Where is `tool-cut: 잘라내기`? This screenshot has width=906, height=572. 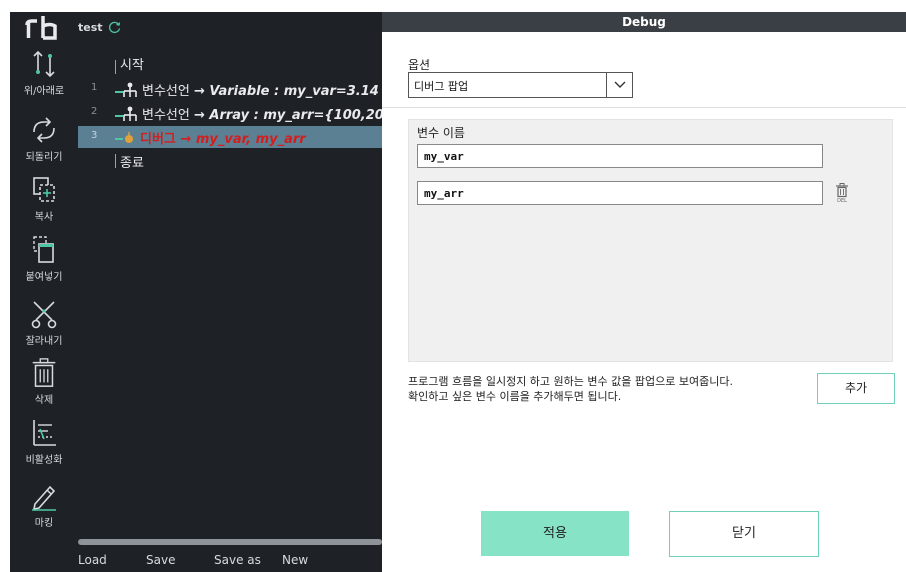
tool-cut: 잘라내기 is located at coordinates (44, 322).